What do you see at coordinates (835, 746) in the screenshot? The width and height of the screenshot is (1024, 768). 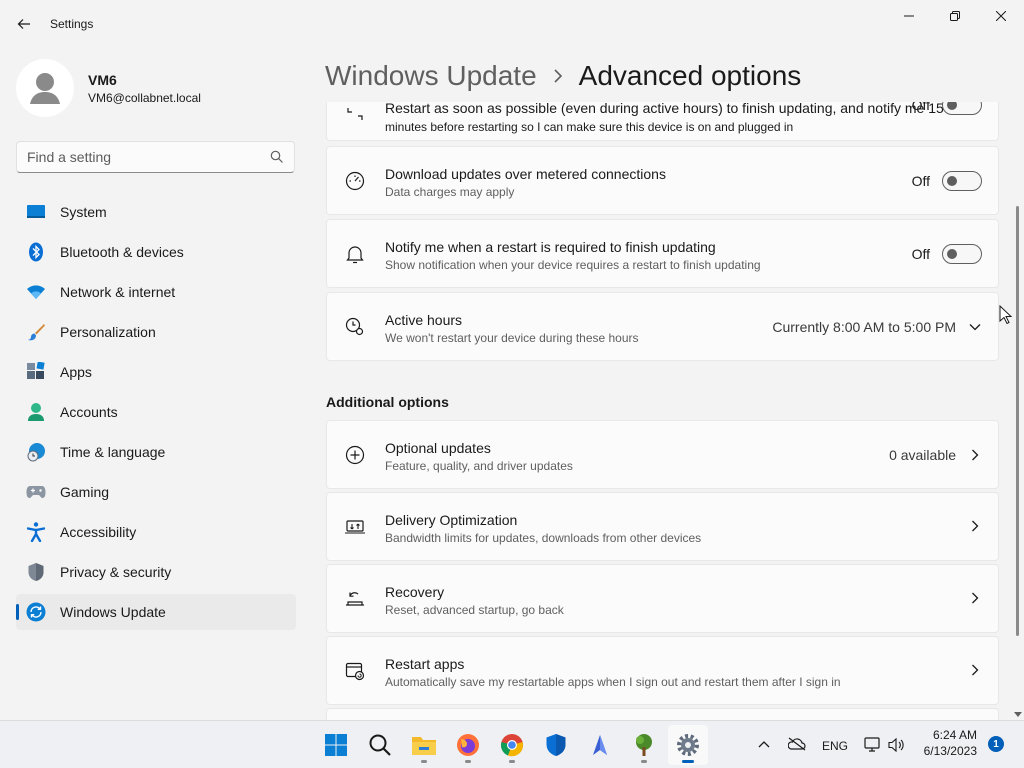 I see `language-indicator: ENG` at bounding box center [835, 746].